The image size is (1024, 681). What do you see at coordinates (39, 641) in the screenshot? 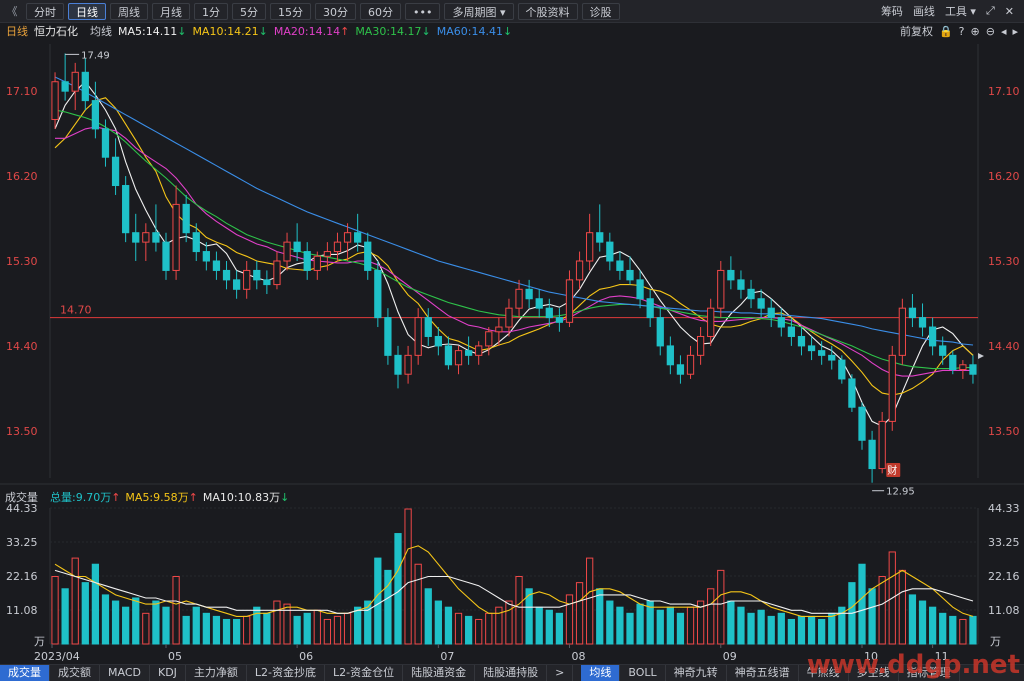
I see `volume-unit-left: 万` at bounding box center [39, 641].